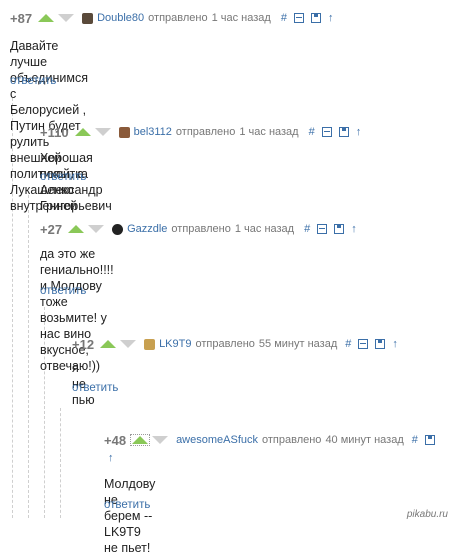 This screenshot has width=452, height=556. Describe the element at coordinates (120, 18) in the screenshot. I see `author-link: Double80` at that location.